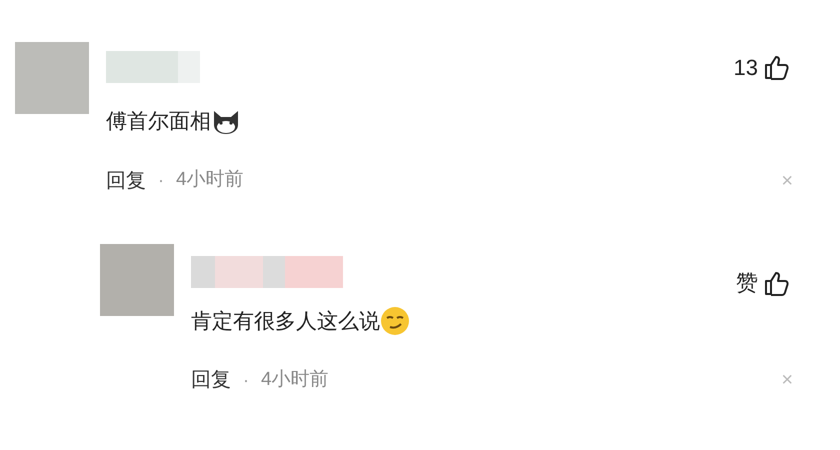 The height and width of the screenshot is (450, 840). Describe the element at coordinates (226, 121) in the screenshot. I see `cat-face-icon` at that location.